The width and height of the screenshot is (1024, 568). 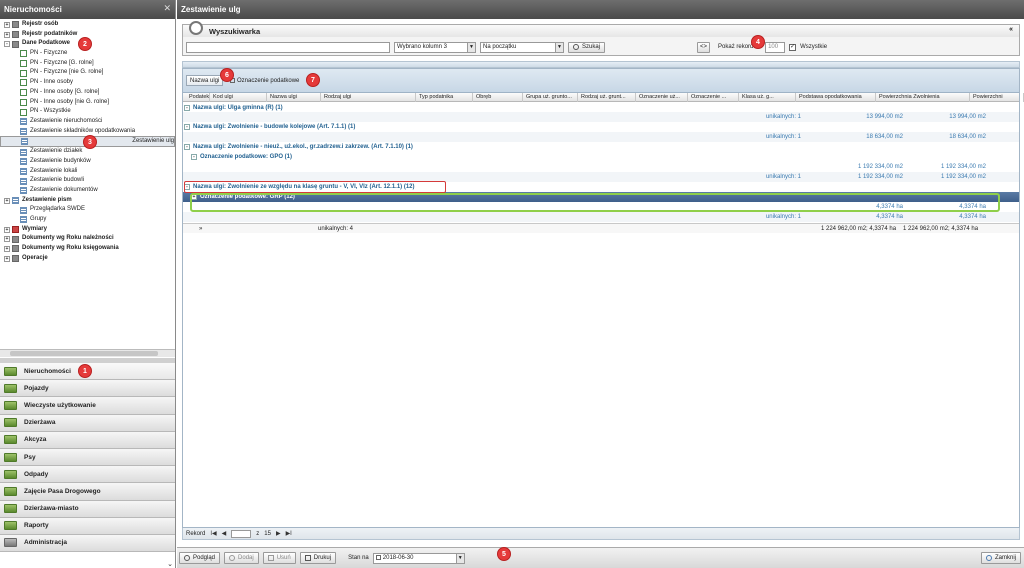 What do you see at coordinates (198, 97) in the screenshot?
I see `column-header: Podatek` at bounding box center [198, 97].